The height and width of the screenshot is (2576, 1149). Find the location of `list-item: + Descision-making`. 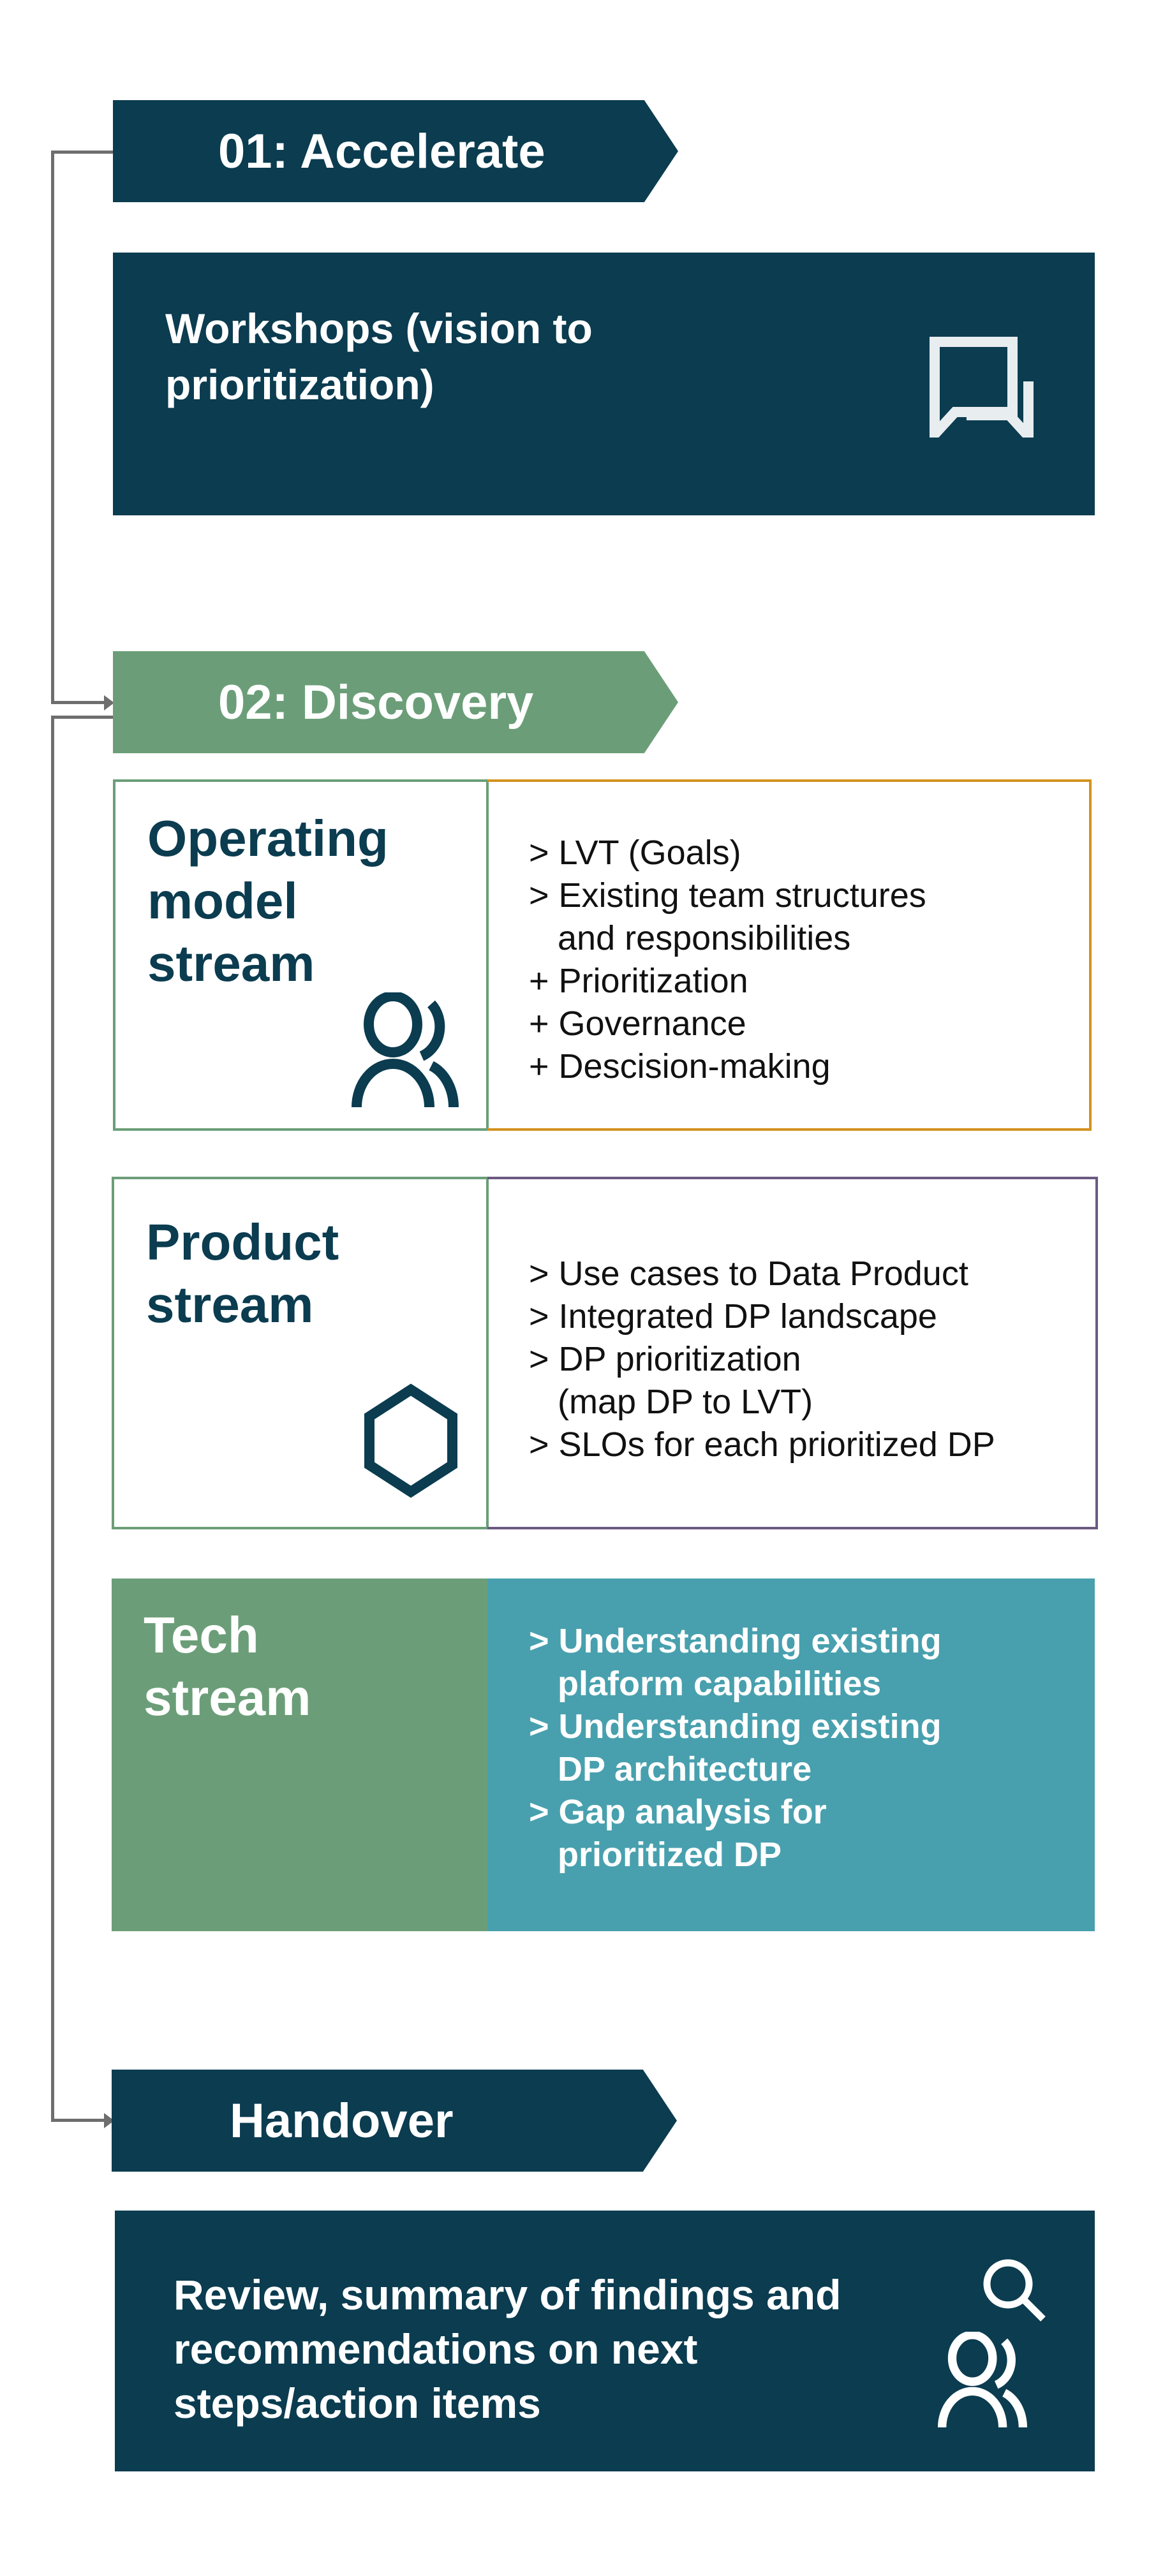

list-item: + Descision-making is located at coordinates (680, 1066).